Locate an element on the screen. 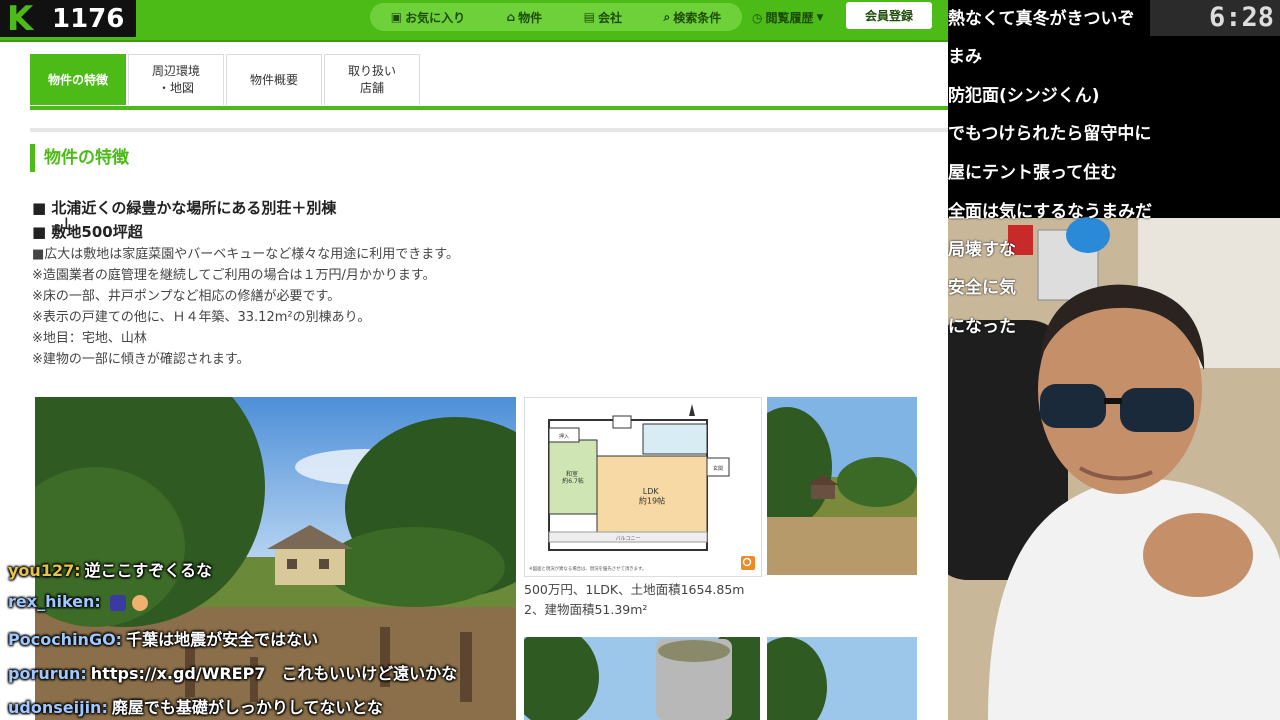  property-caption: 500万円、1LDK、土地面積1654.85m 2、建物面積51.39m² is located at coordinates (644, 600).